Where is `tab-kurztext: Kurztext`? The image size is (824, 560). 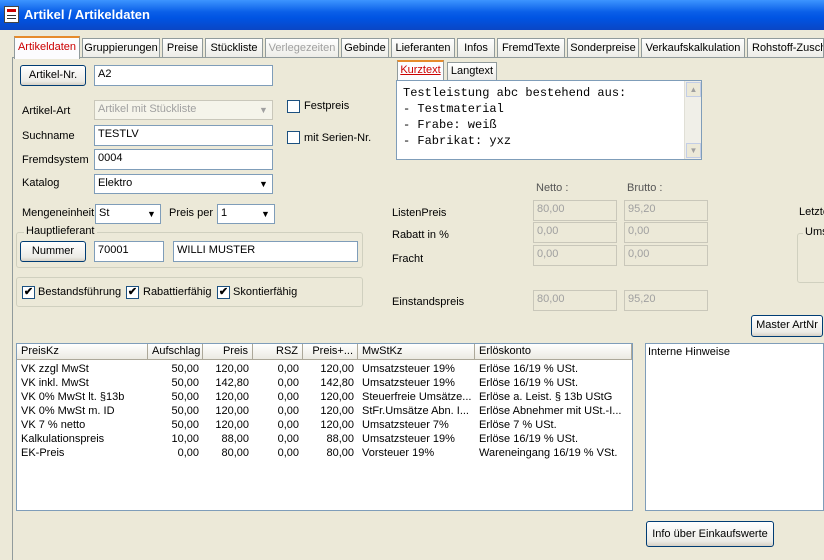
tab-kurztext: Kurztext is located at coordinates (420, 70).